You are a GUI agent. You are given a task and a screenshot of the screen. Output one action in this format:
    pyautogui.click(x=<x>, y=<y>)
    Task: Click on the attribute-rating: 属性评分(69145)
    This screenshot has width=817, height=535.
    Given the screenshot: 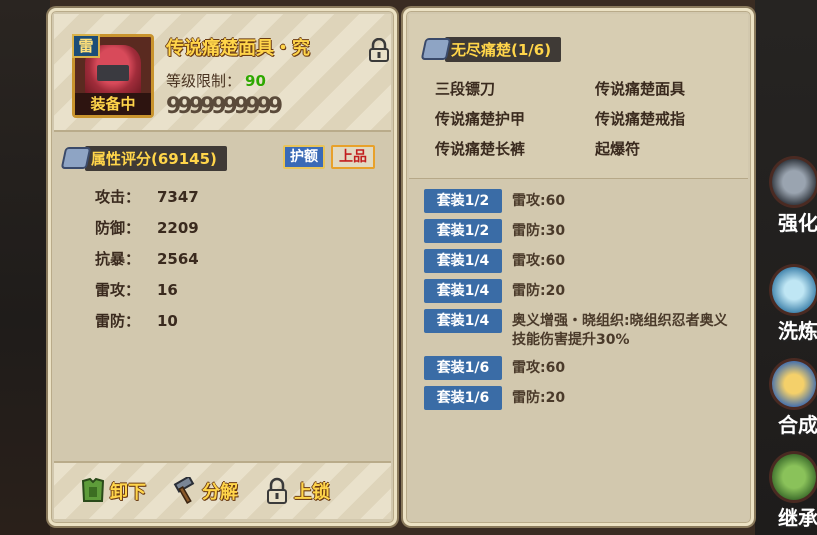 What is the action you would take?
    pyautogui.click(x=143, y=158)
    